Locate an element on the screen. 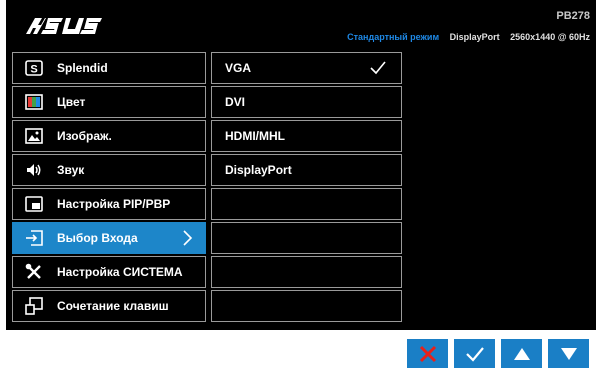  svg-text: S is located at coordinates (33, 70).